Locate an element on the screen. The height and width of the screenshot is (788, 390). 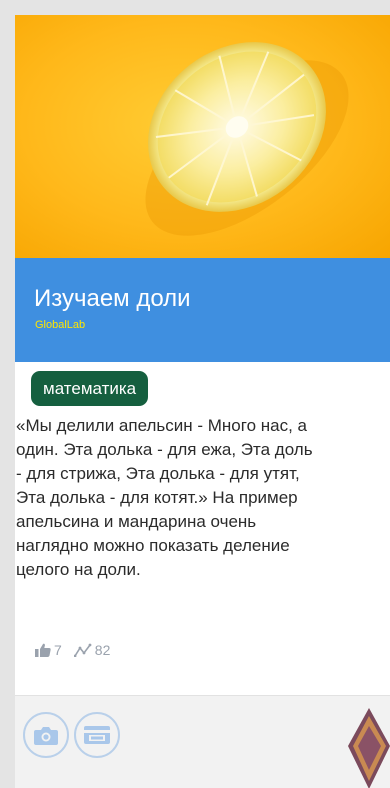
card-icon is located at coordinates (97, 735).